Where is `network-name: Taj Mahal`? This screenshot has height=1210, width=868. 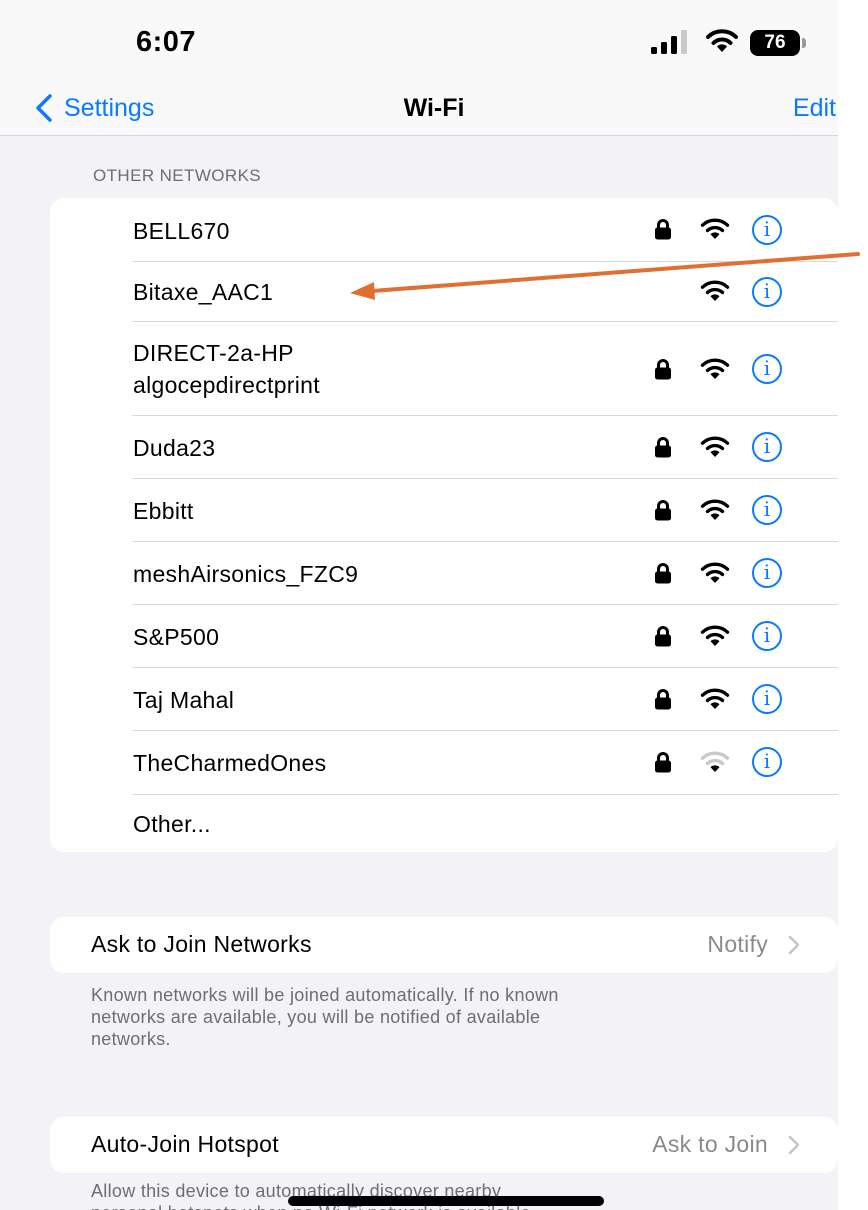
network-name: Taj Mahal is located at coordinates (184, 700).